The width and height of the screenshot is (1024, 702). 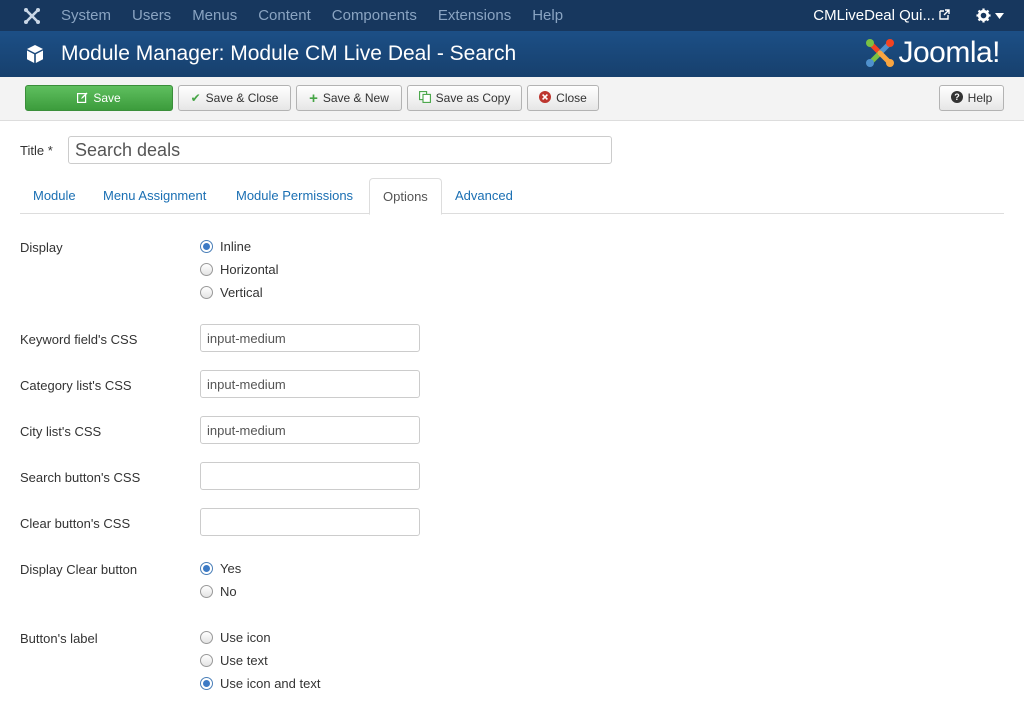 What do you see at coordinates (310, 384) in the screenshot?
I see `category-css-input` at bounding box center [310, 384].